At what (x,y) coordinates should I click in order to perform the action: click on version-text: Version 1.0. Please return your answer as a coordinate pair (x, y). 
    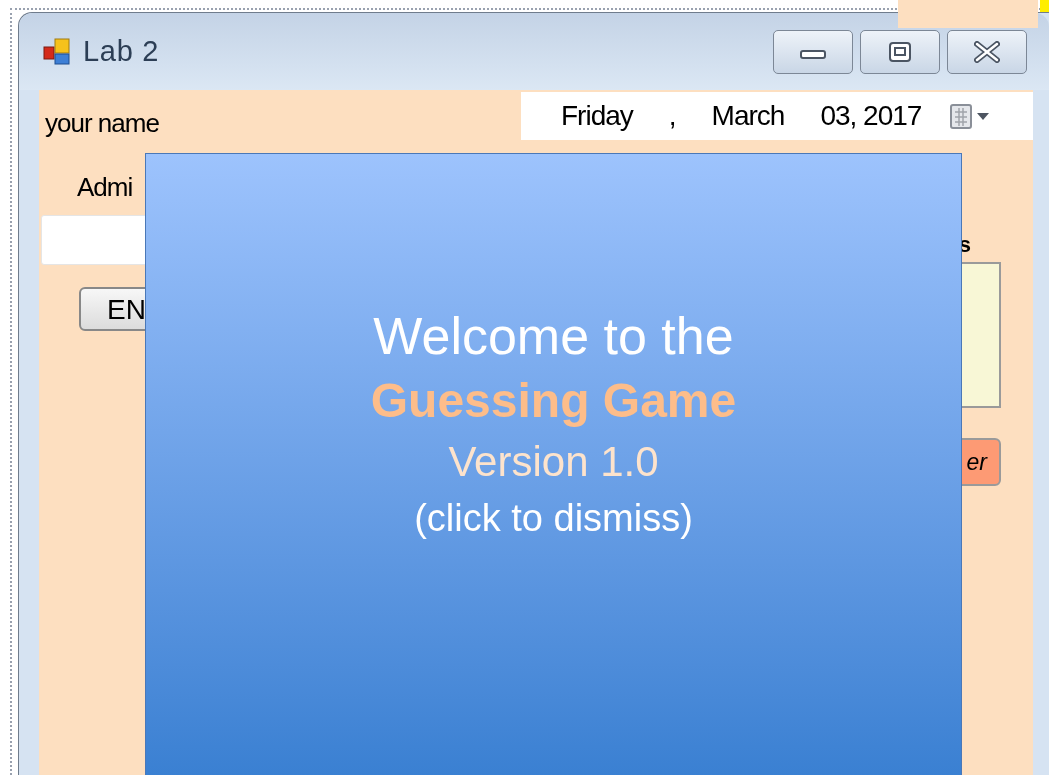
    Looking at the image, I should click on (553, 462).